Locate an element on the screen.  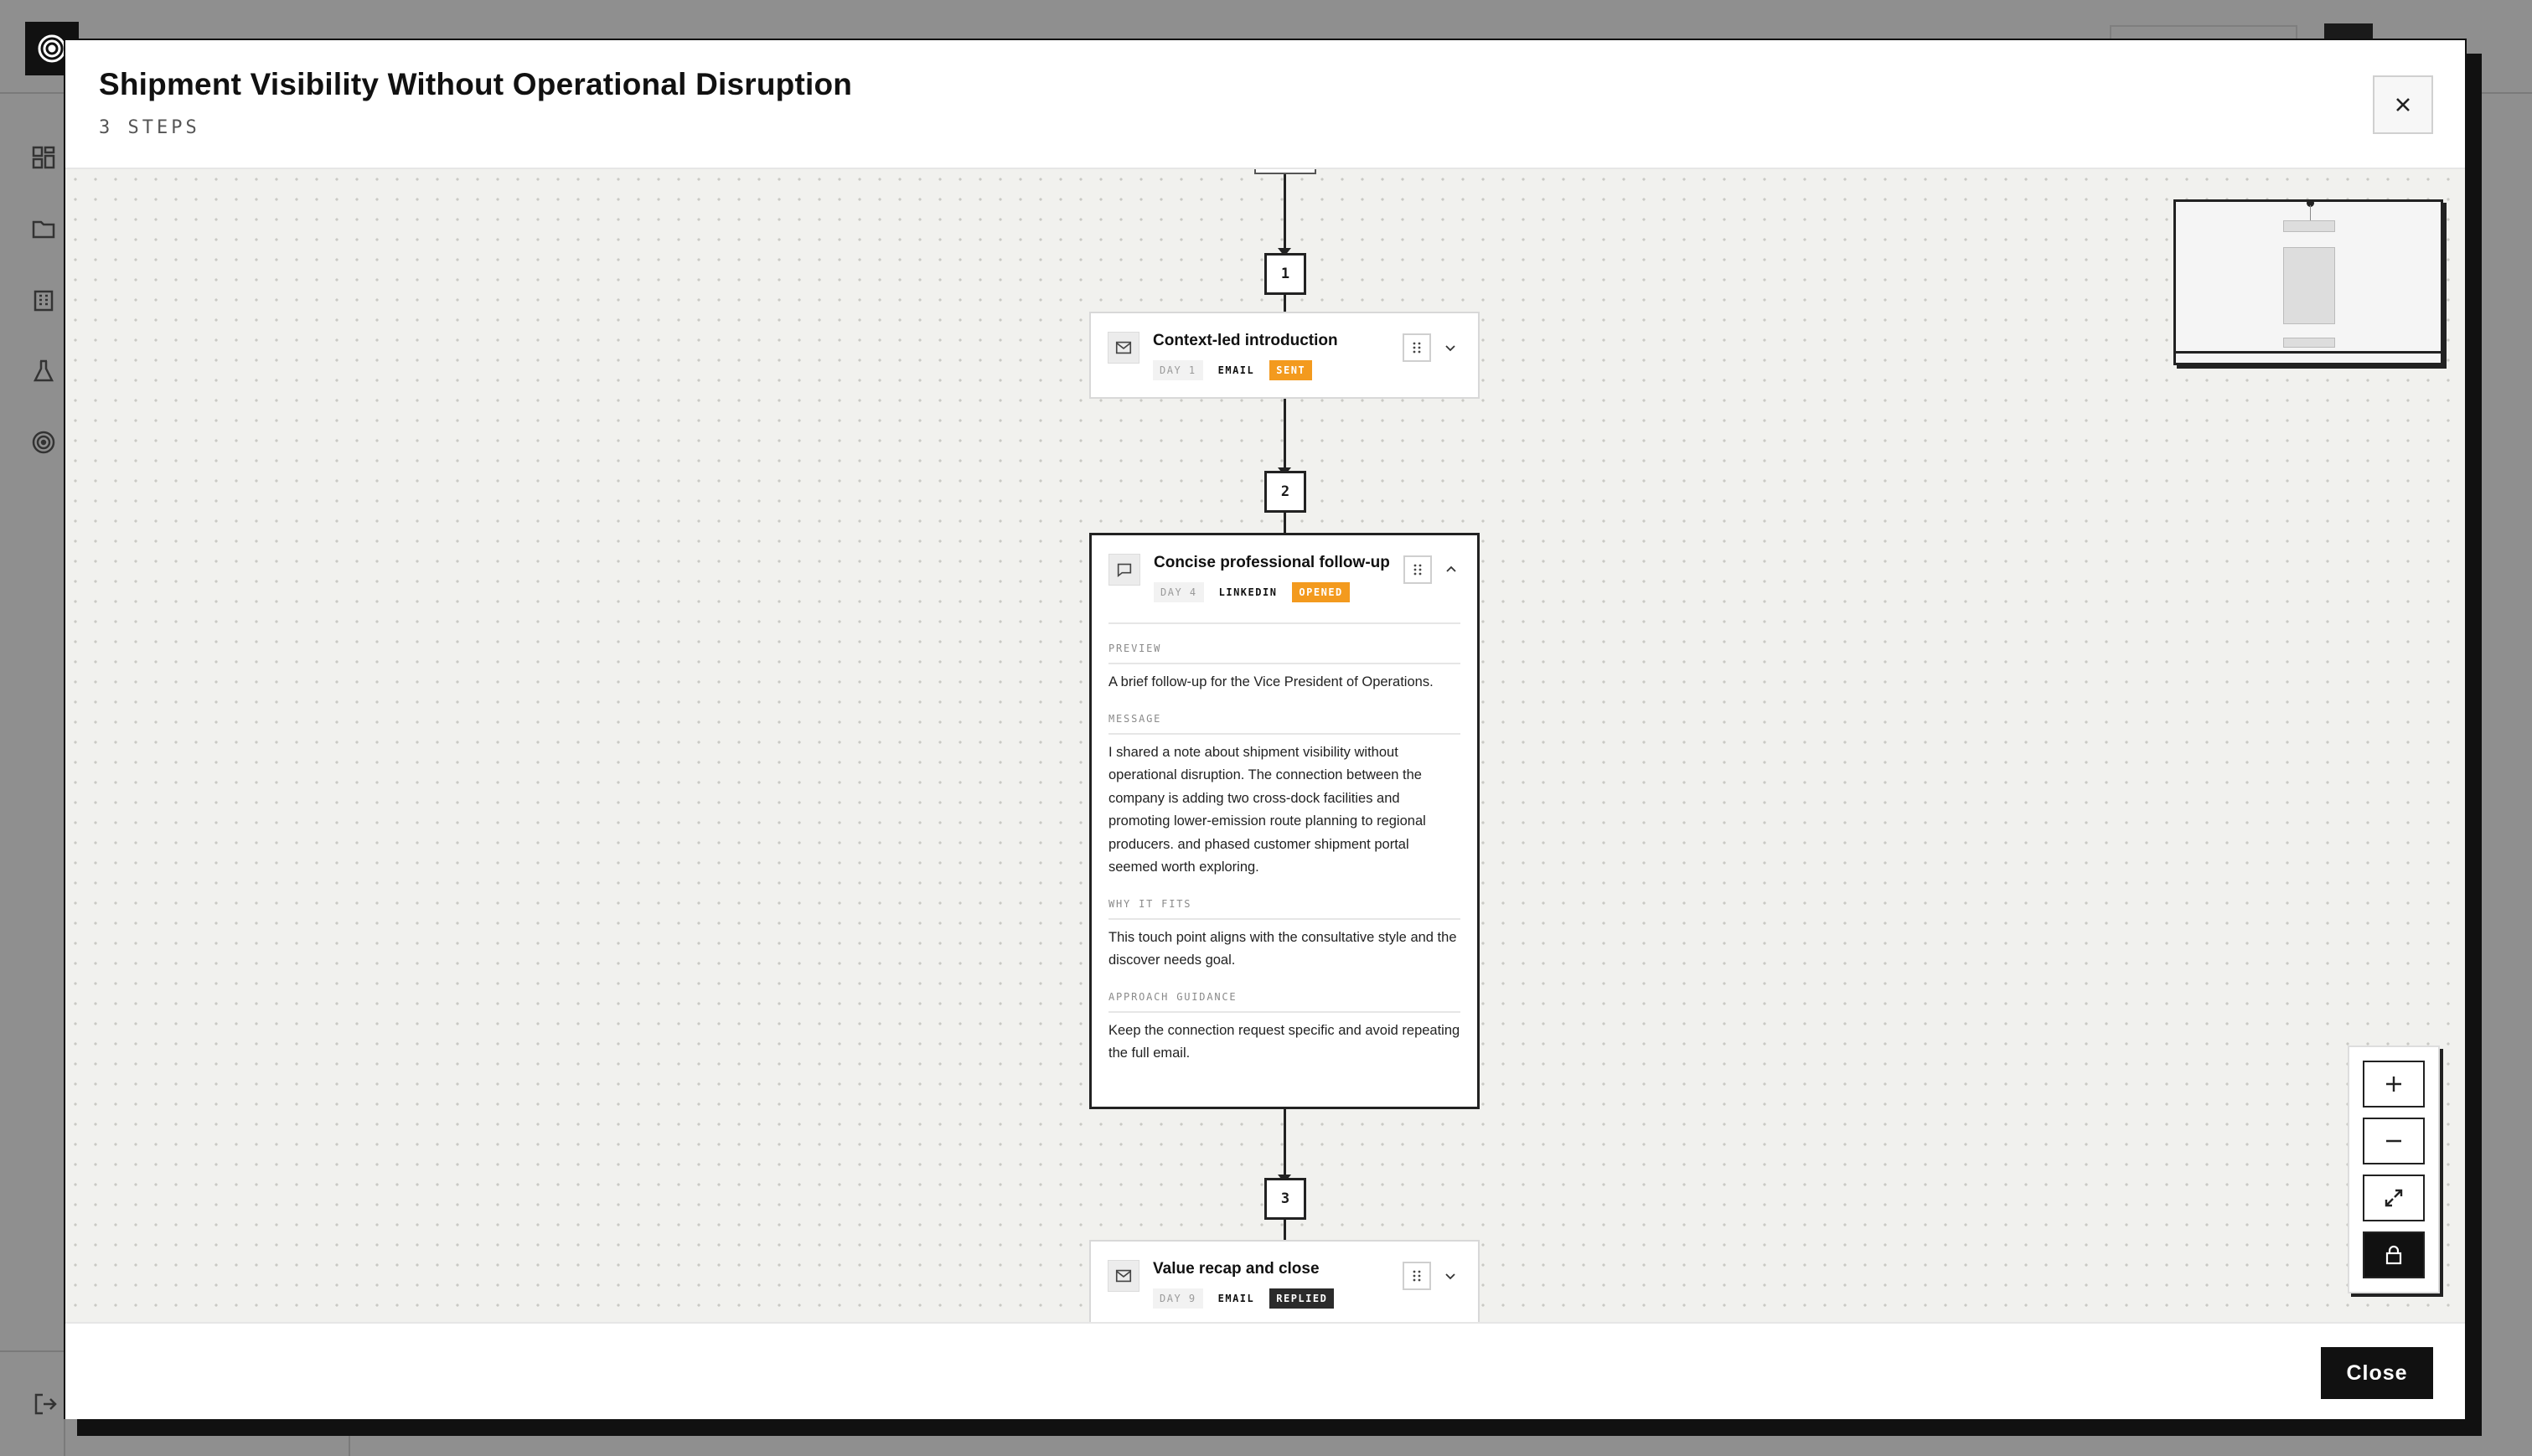
step-title: Concise professional follow-up is located at coordinates (1272, 562).